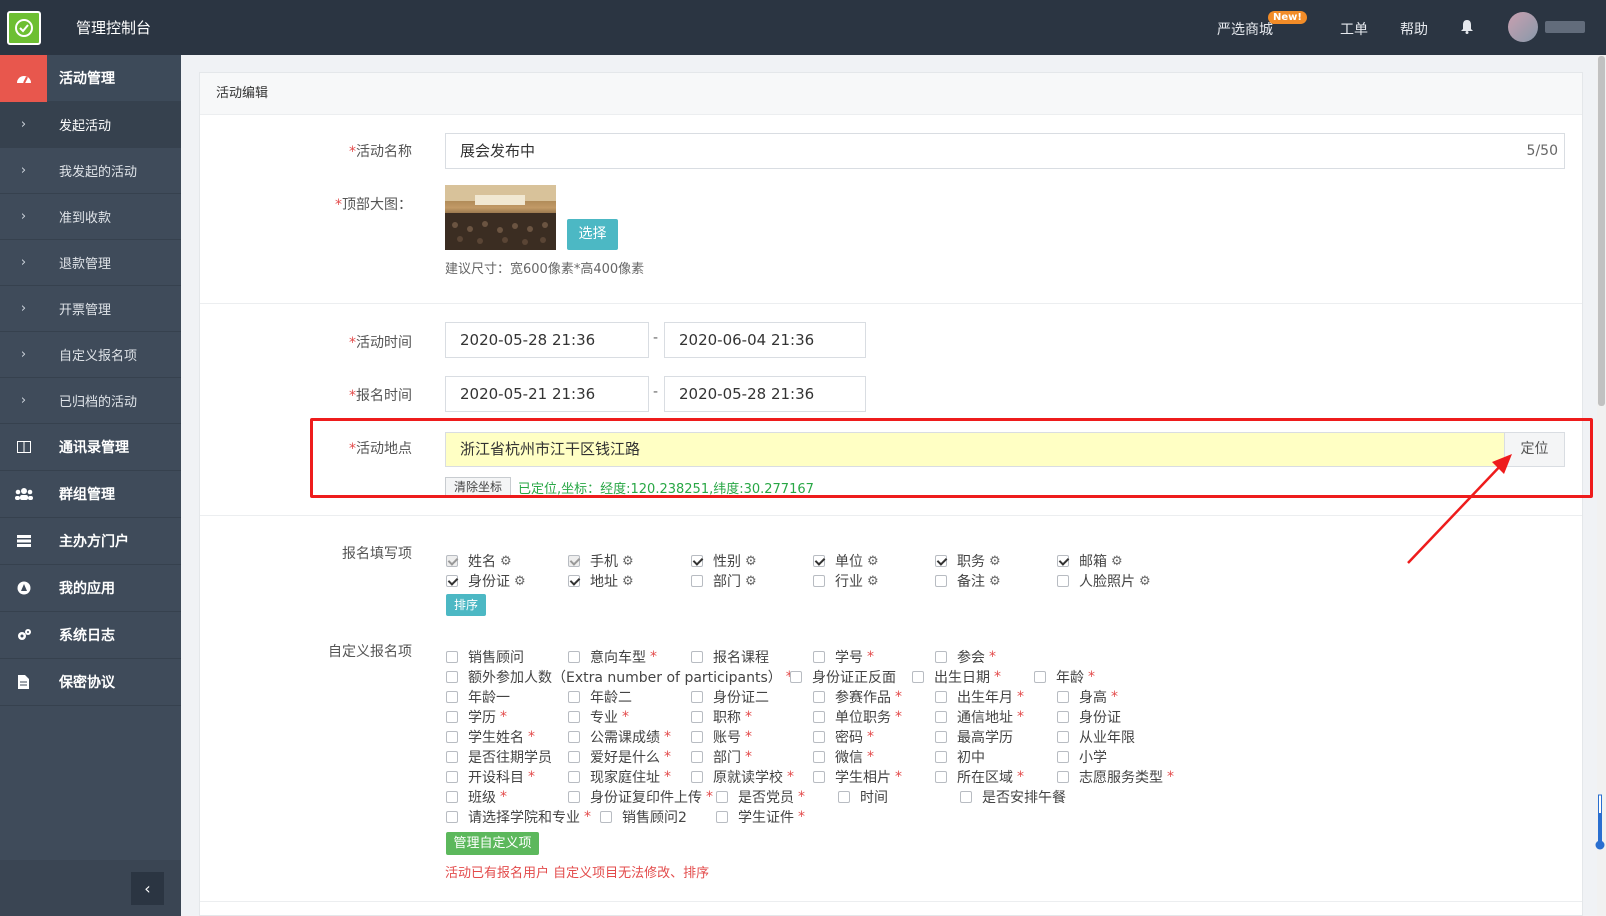 This screenshot has width=1606, height=916. Describe the element at coordinates (90, 78) in the screenshot. I see `sidebar-item-activity: 活动管理` at that location.